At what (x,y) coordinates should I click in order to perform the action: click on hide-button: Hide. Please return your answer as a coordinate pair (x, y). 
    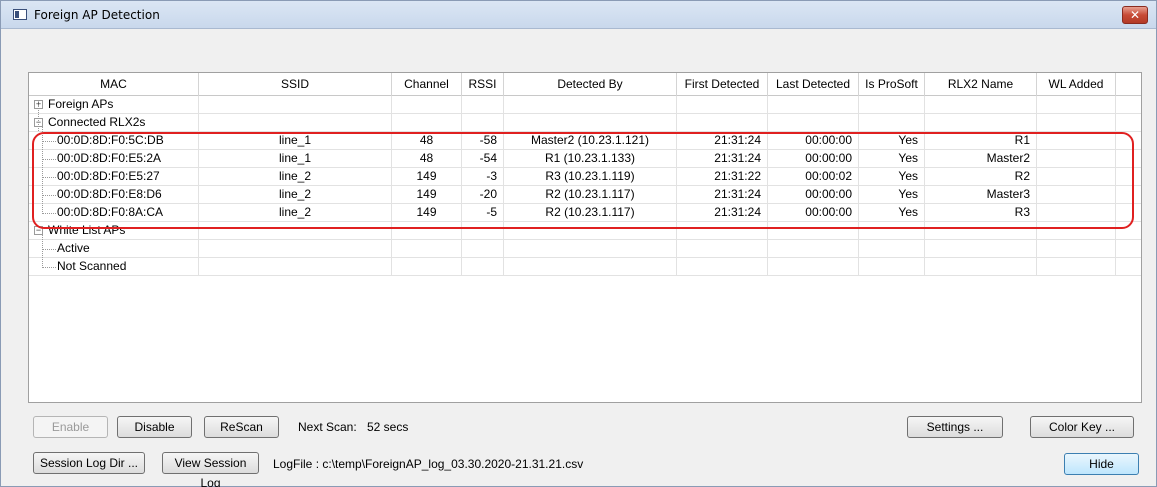
    Looking at the image, I should click on (1101, 464).